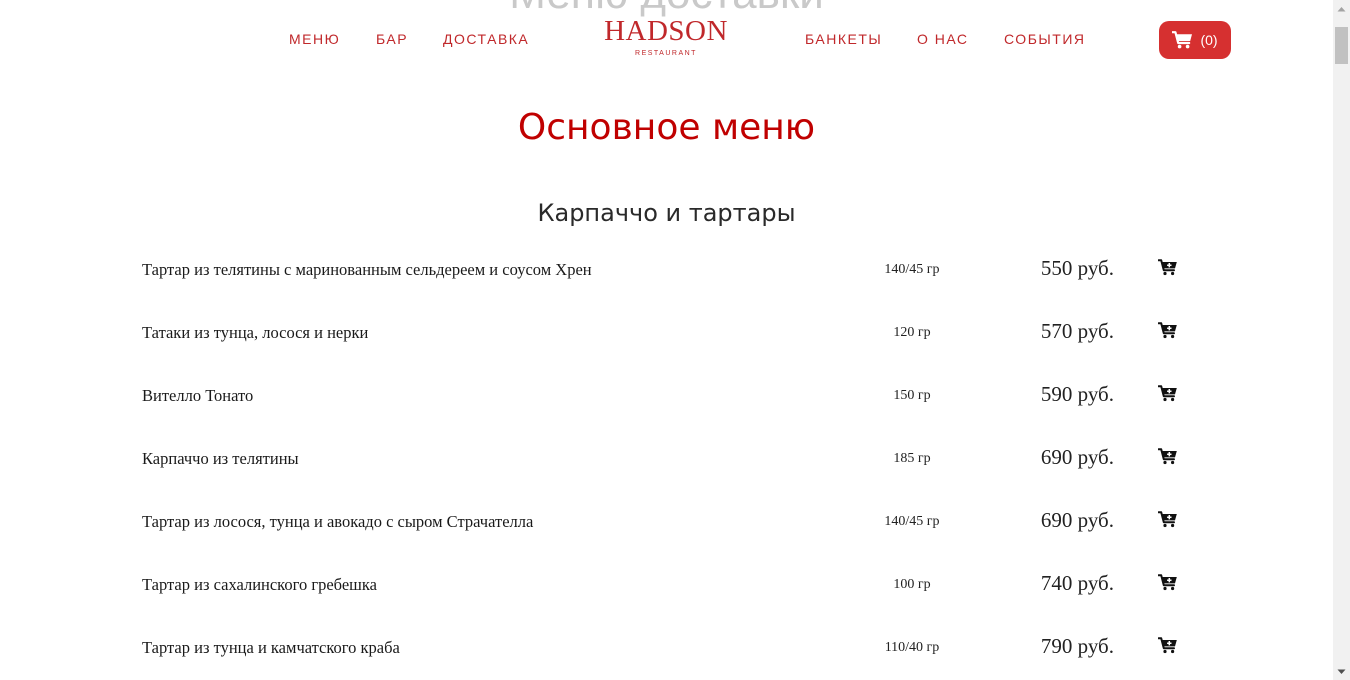 The height and width of the screenshot is (680, 1350). What do you see at coordinates (1077, 646) in the screenshot?
I see `menu-item-price: 790 руб.` at bounding box center [1077, 646].